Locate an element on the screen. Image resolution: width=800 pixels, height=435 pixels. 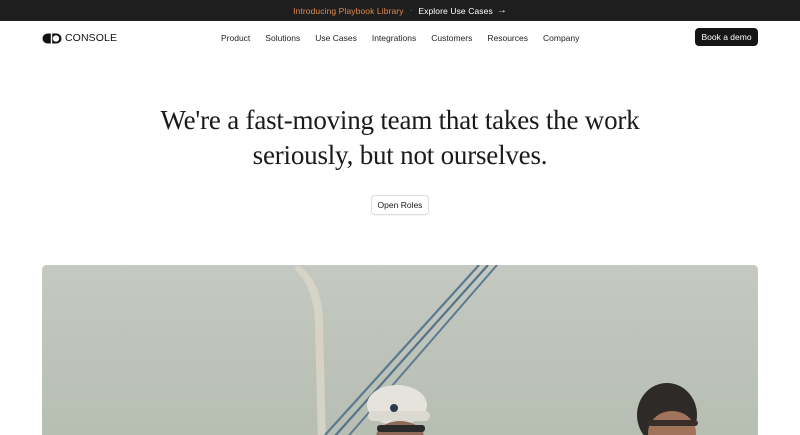
brand-logo: CONSOLE is located at coordinates (79, 38).